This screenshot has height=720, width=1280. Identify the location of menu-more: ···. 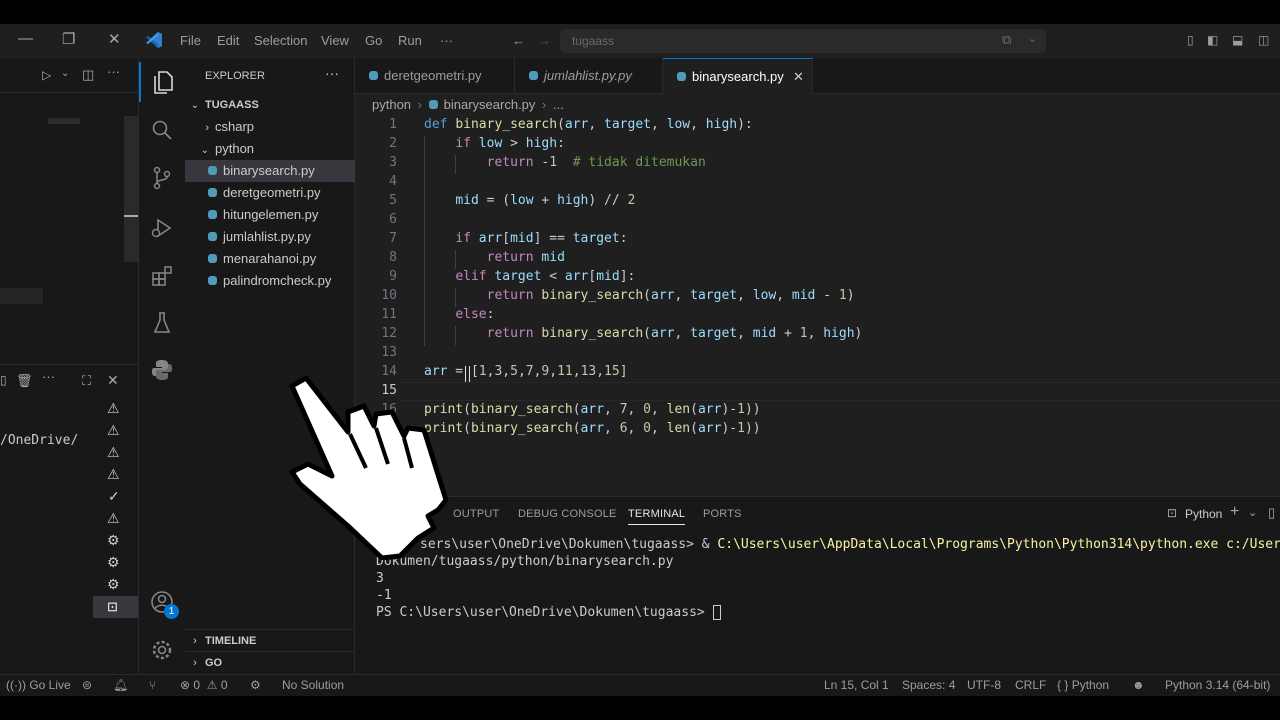
(446, 40).